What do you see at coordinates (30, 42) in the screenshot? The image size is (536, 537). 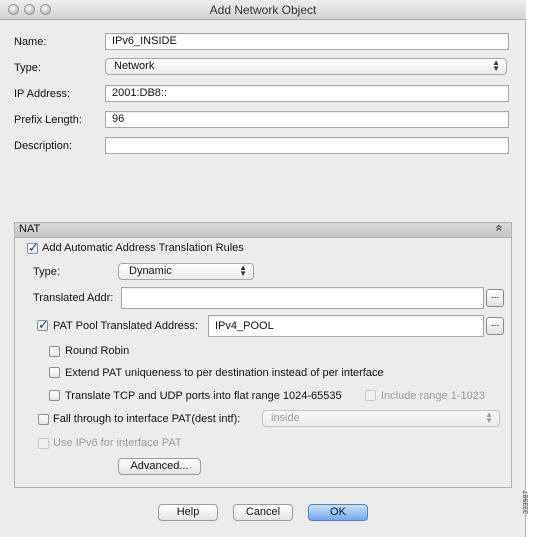 I see `name-label: Name:` at bounding box center [30, 42].